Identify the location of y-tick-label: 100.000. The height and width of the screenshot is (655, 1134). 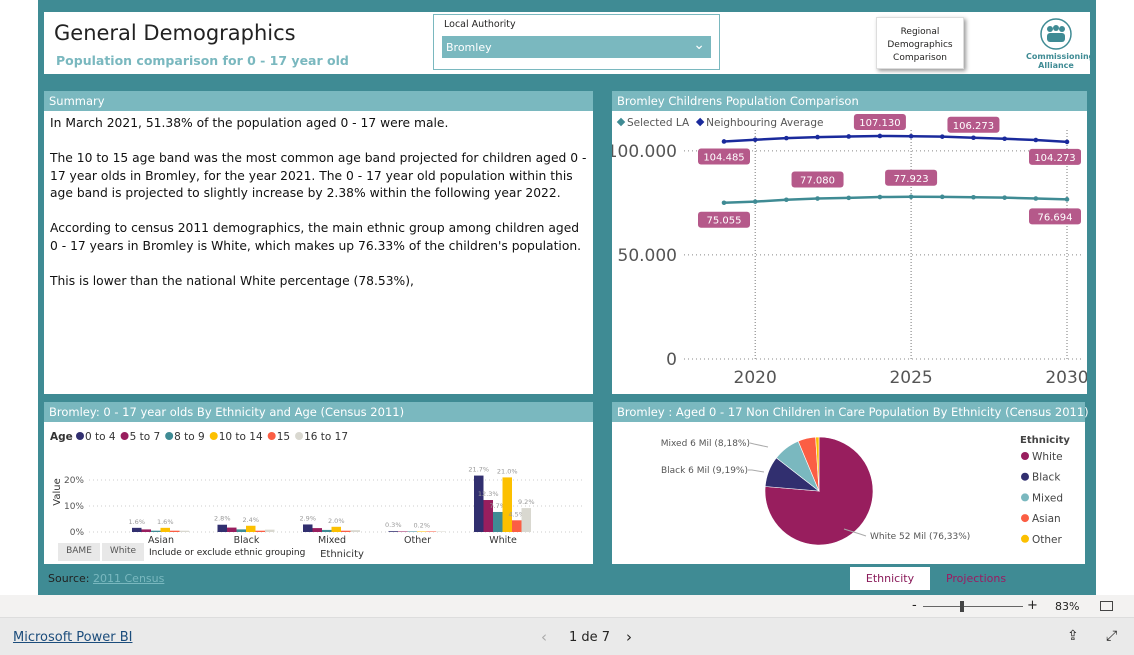
(644, 152).